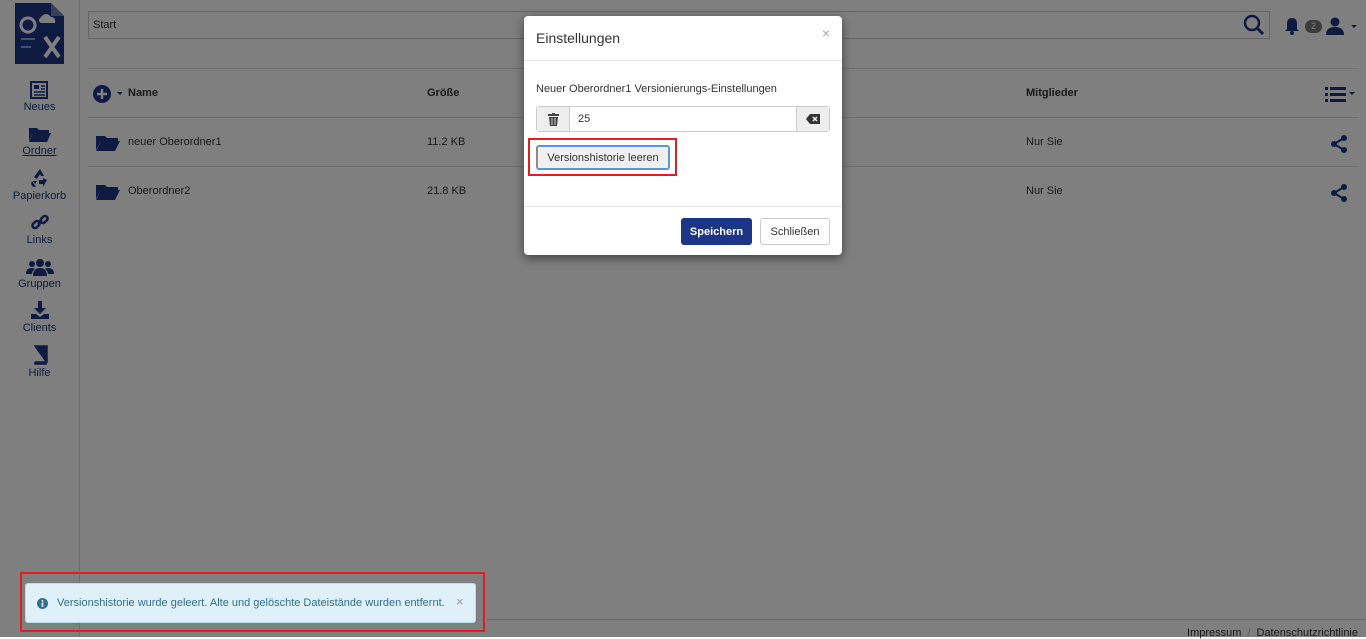  Describe the element at coordinates (683, 206) in the screenshot. I see `modal-footer-divider` at that location.